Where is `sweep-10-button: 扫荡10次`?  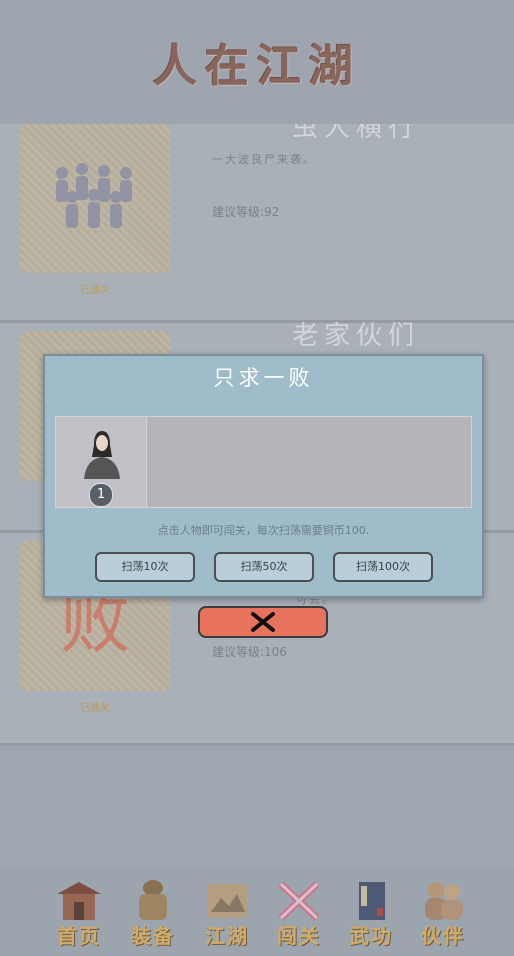 sweep-10-button: 扫荡10次 is located at coordinates (145, 567).